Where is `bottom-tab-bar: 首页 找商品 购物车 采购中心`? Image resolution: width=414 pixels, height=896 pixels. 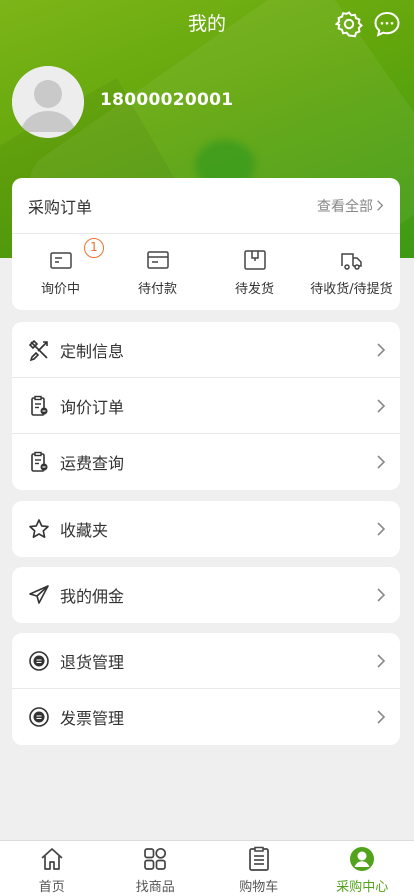
bottom-tab-bar: 首页 找商品 购物车 采购中心 is located at coordinates (207, 868).